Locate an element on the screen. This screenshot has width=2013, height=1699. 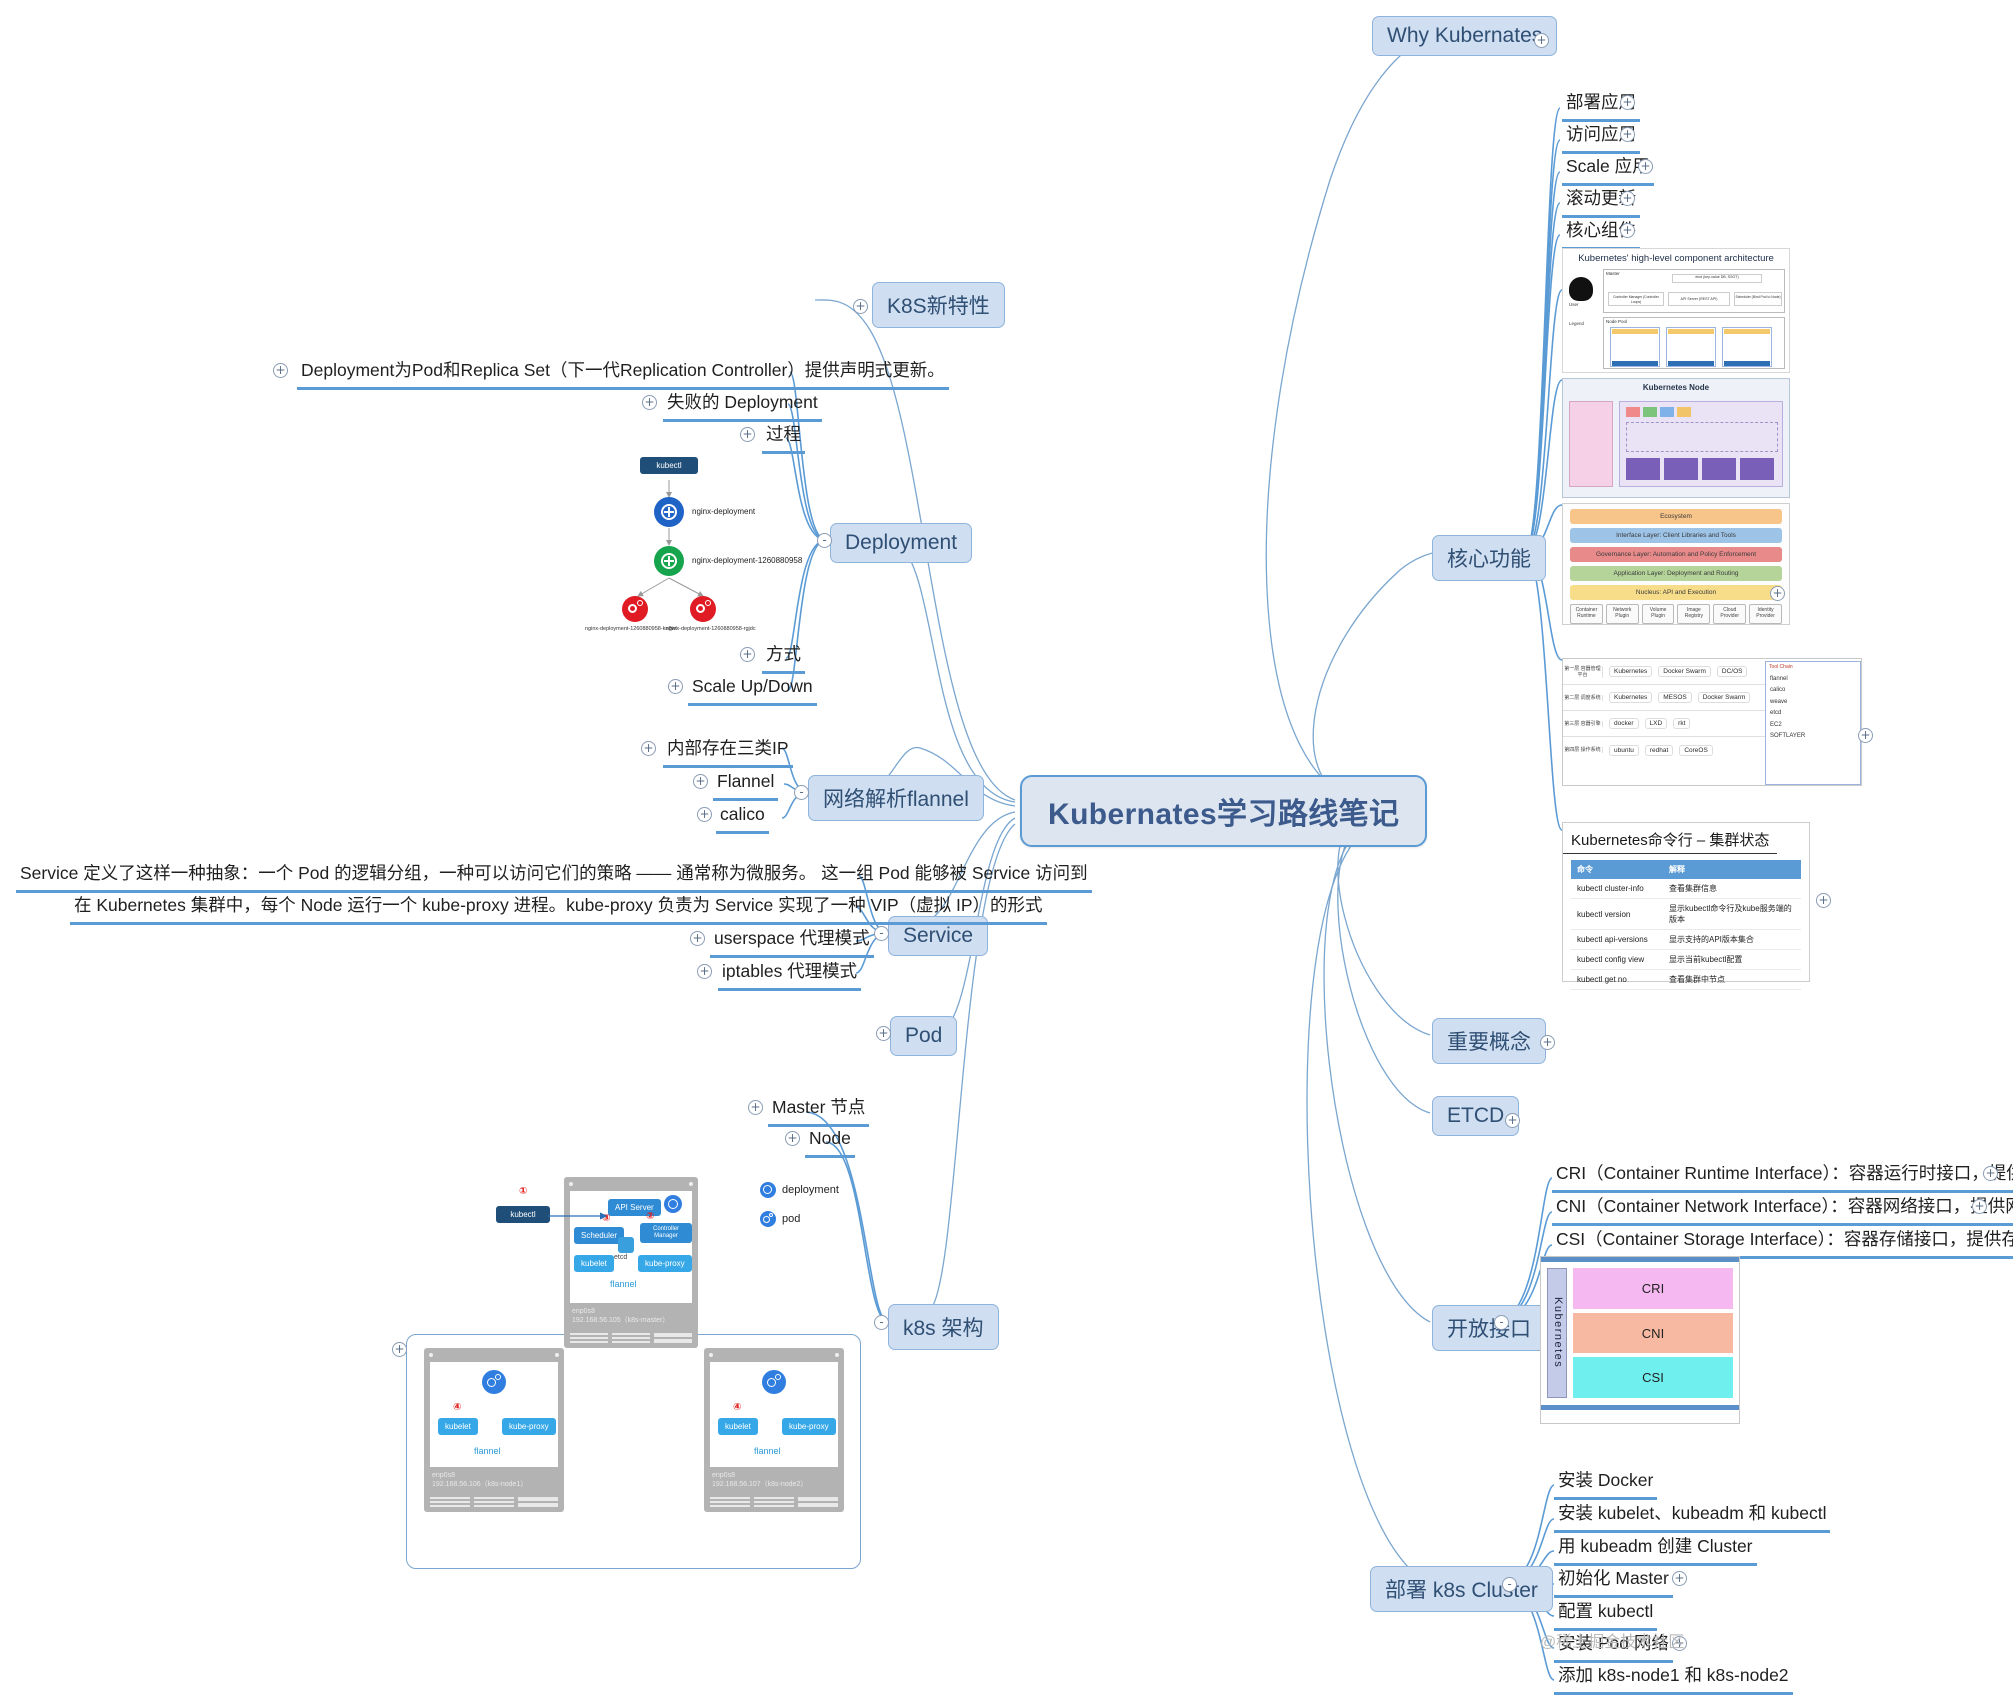
leaf-flannel: Flannel is located at coordinates (746, 785).